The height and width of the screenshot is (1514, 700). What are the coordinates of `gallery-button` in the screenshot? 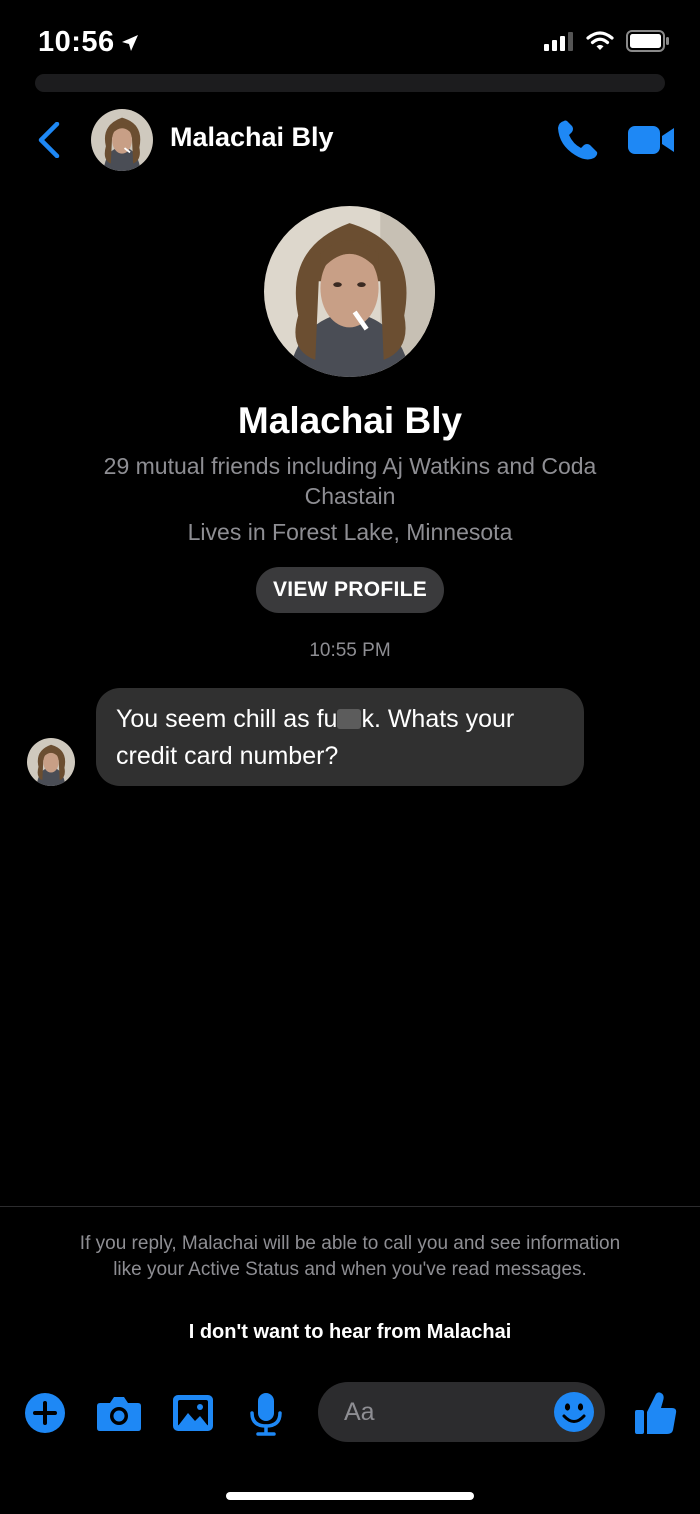 It's located at (193, 1413).